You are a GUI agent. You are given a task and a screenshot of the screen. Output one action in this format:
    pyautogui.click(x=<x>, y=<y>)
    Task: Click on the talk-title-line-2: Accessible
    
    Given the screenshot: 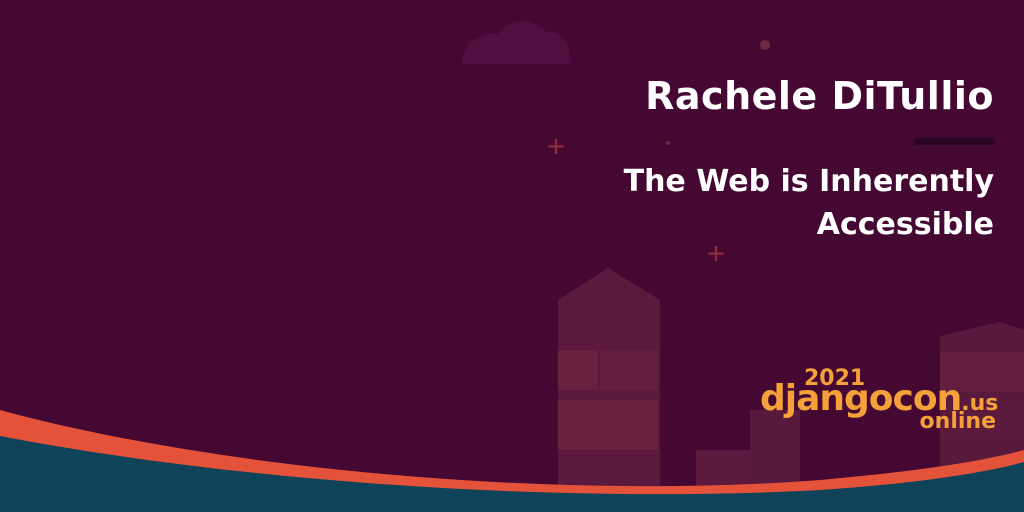 What is the action you would take?
    pyautogui.click(x=905, y=224)
    